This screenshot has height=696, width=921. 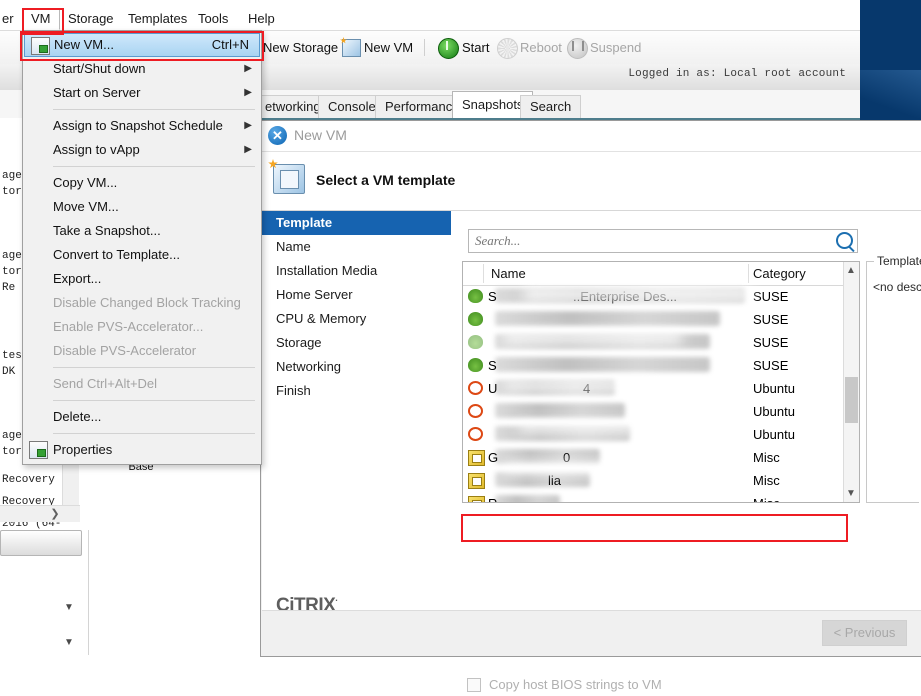 I want to click on suspend-button: Suspend, so click(x=616, y=47).